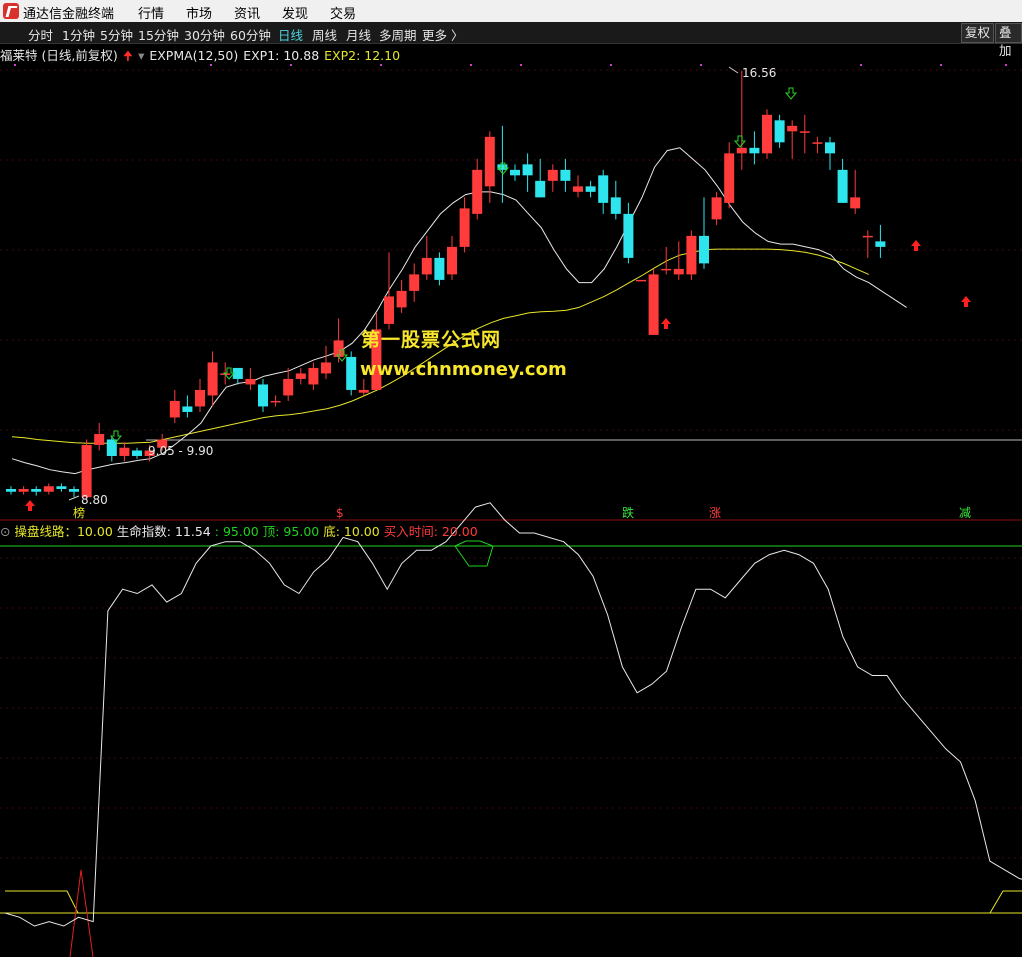 The width and height of the screenshot is (1022, 957). I want to click on collapse-icon: ⊙, so click(5, 531).